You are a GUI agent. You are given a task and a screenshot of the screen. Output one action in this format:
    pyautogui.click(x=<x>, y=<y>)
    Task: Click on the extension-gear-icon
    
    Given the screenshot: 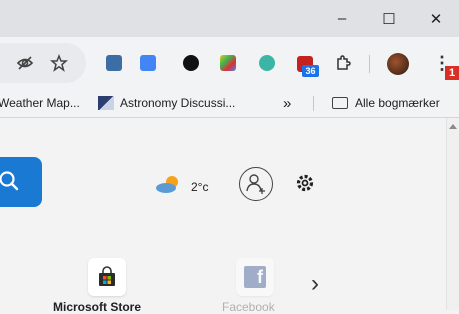 What is the action you would take?
    pyautogui.click(x=267, y=63)
    